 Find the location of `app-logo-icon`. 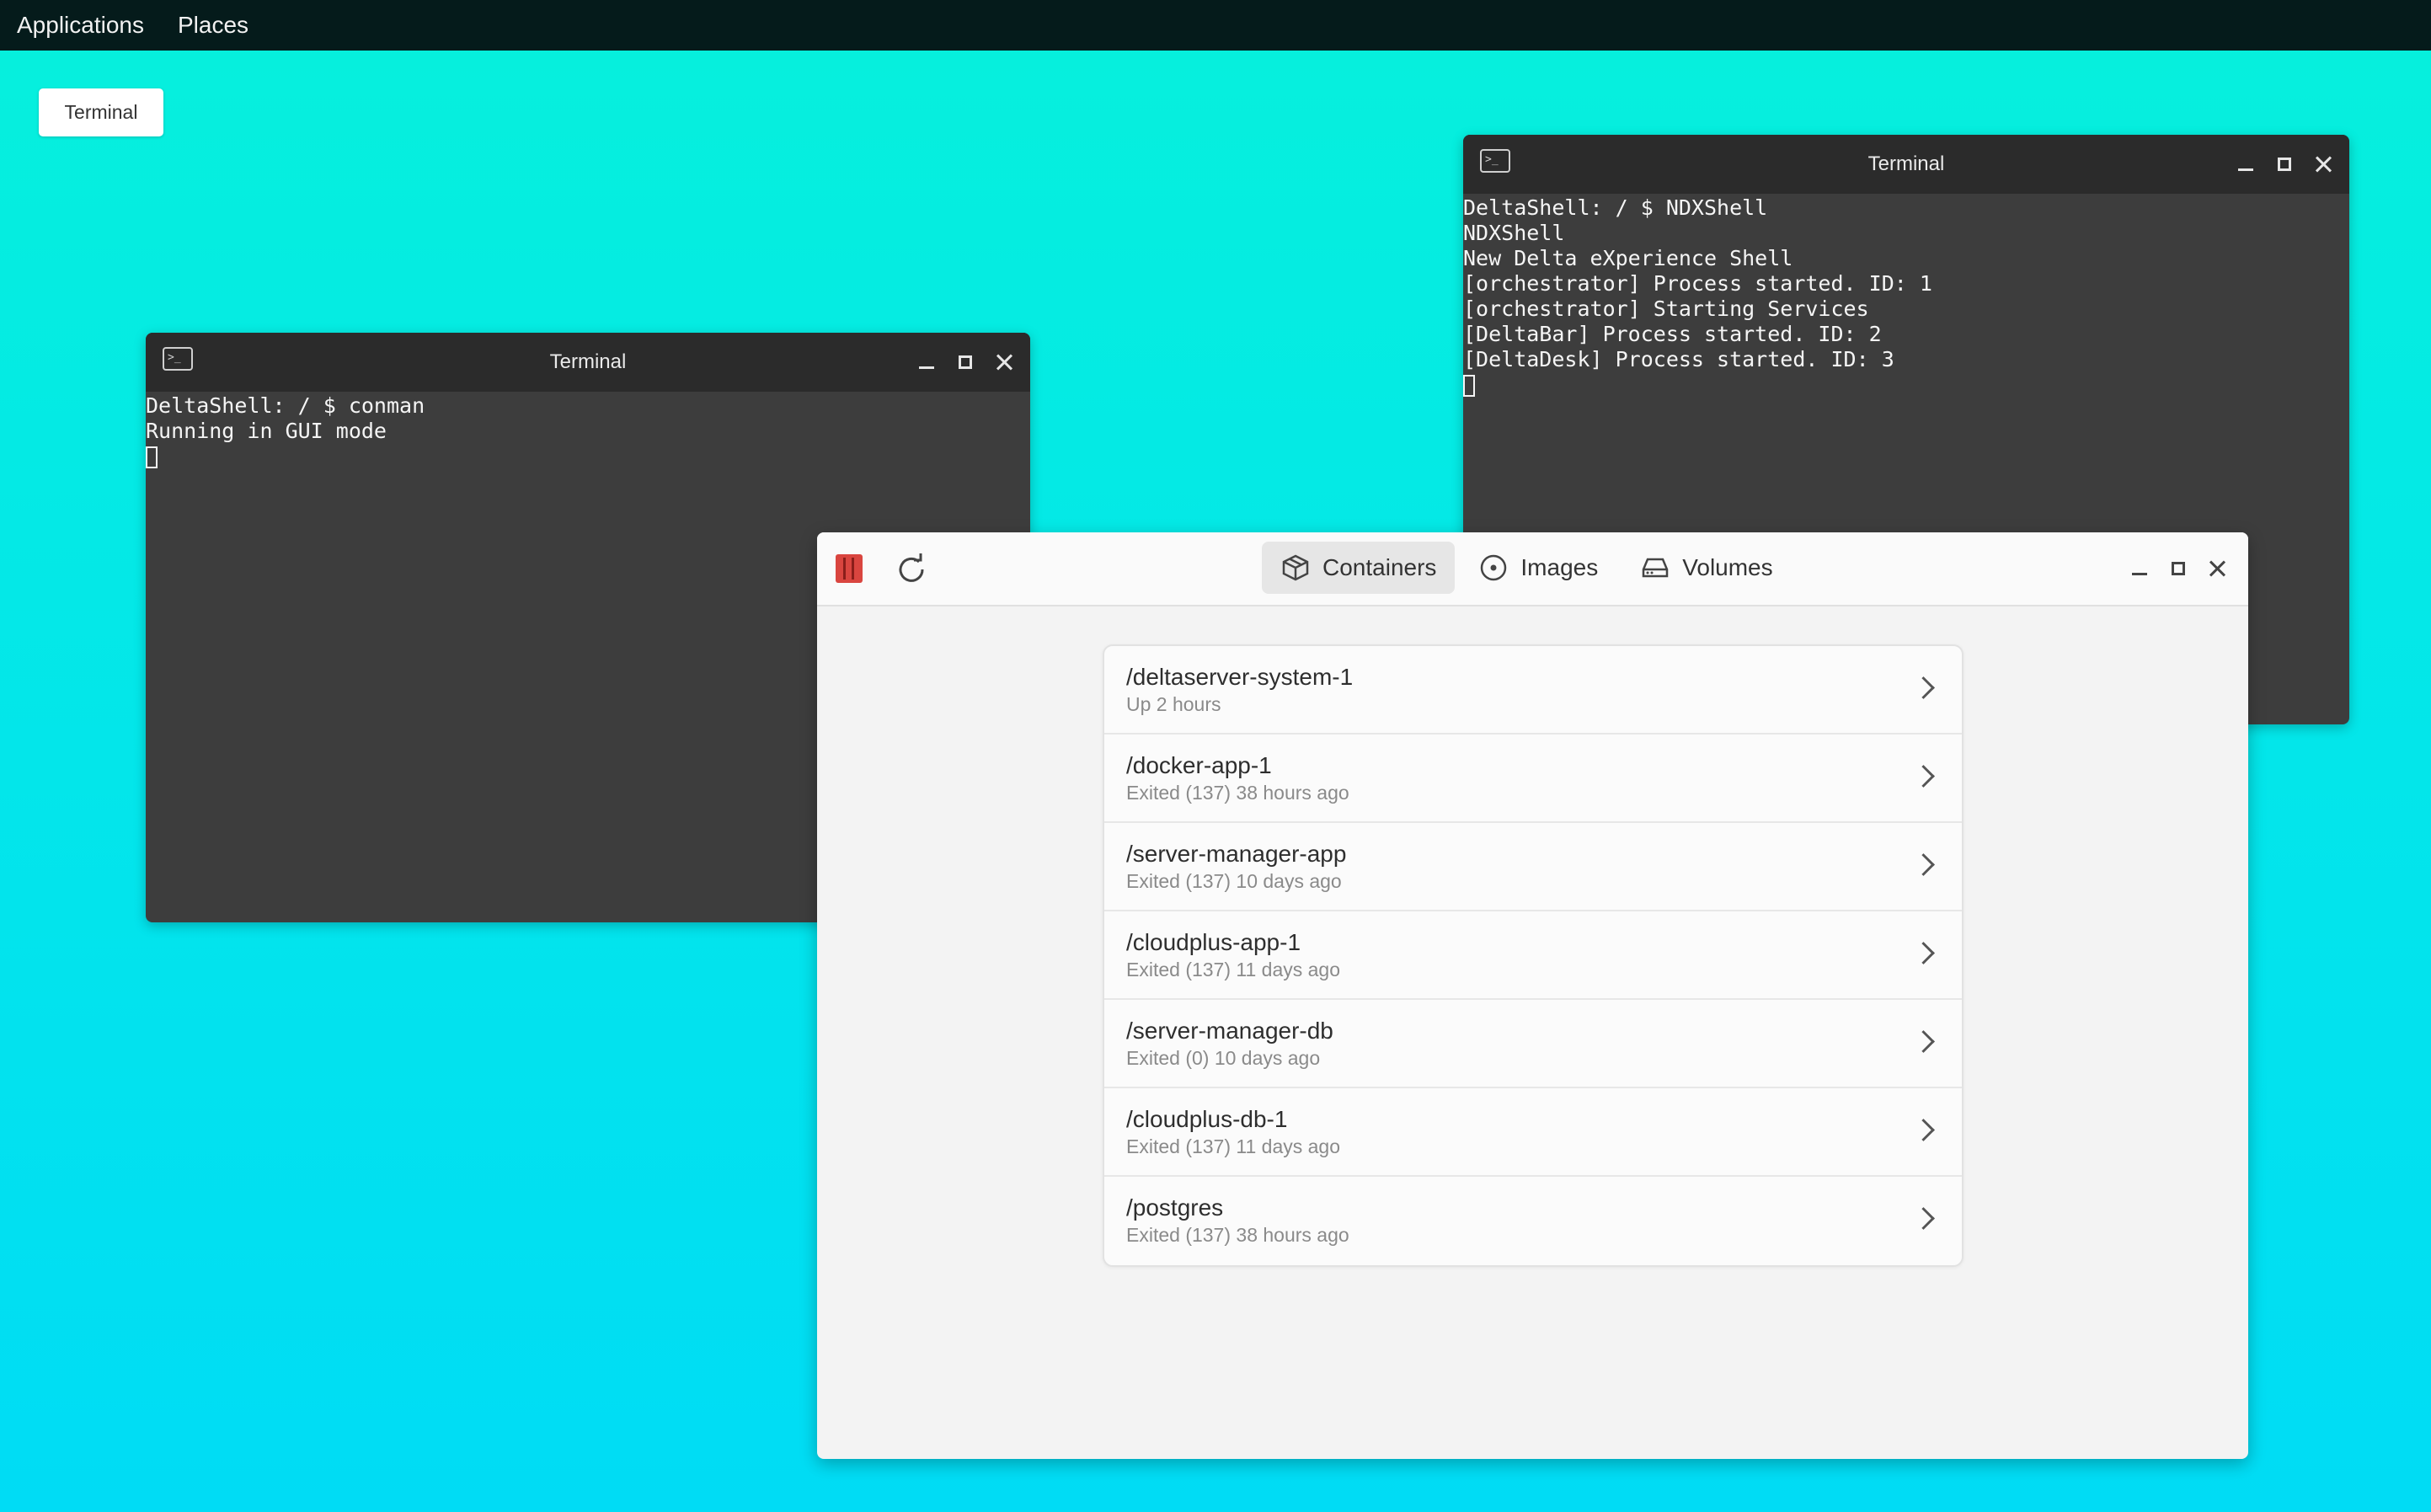

app-logo-icon is located at coordinates (849, 568).